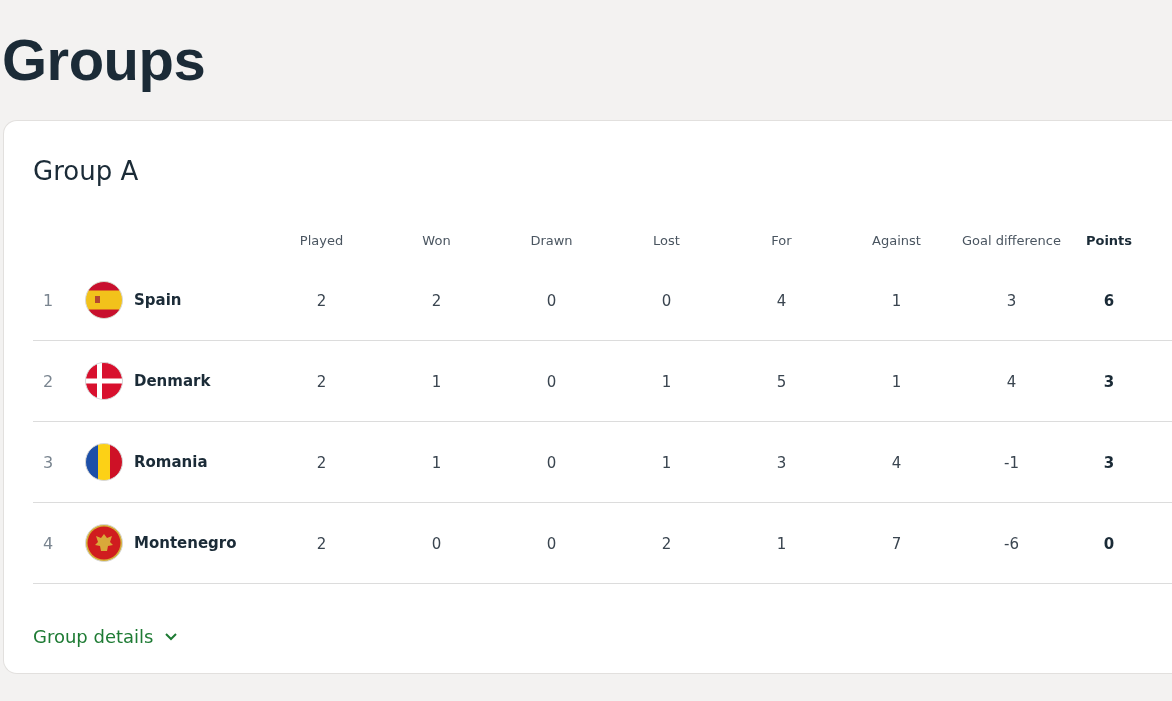  What do you see at coordinates (105, 636) in the screenshot?
I see `group-details-link: Group details` at bounding box center [105, 636].